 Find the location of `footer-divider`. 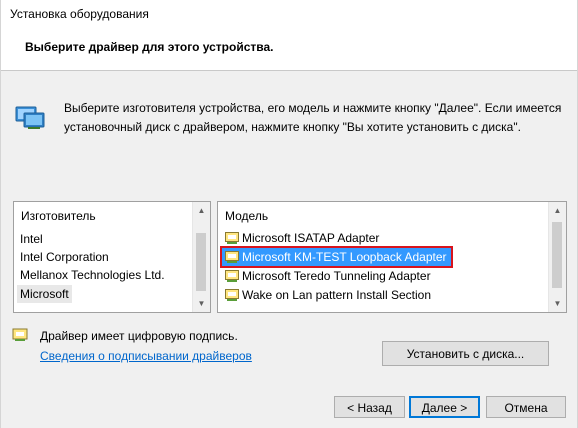

footer-divider is located at coordinates (289, 383).